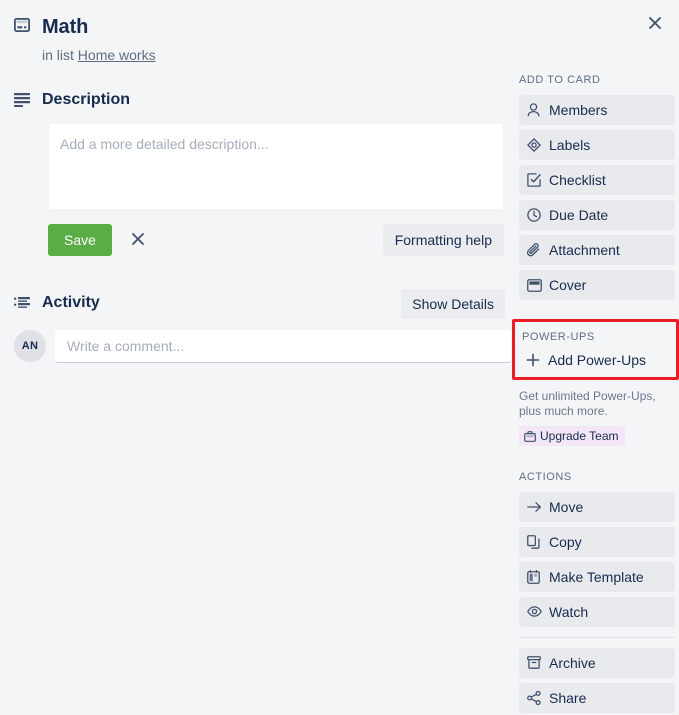  Describe the element at coordinates (566, 506) in the screenshot. I see `sidebar-item-label: Move` at that location.